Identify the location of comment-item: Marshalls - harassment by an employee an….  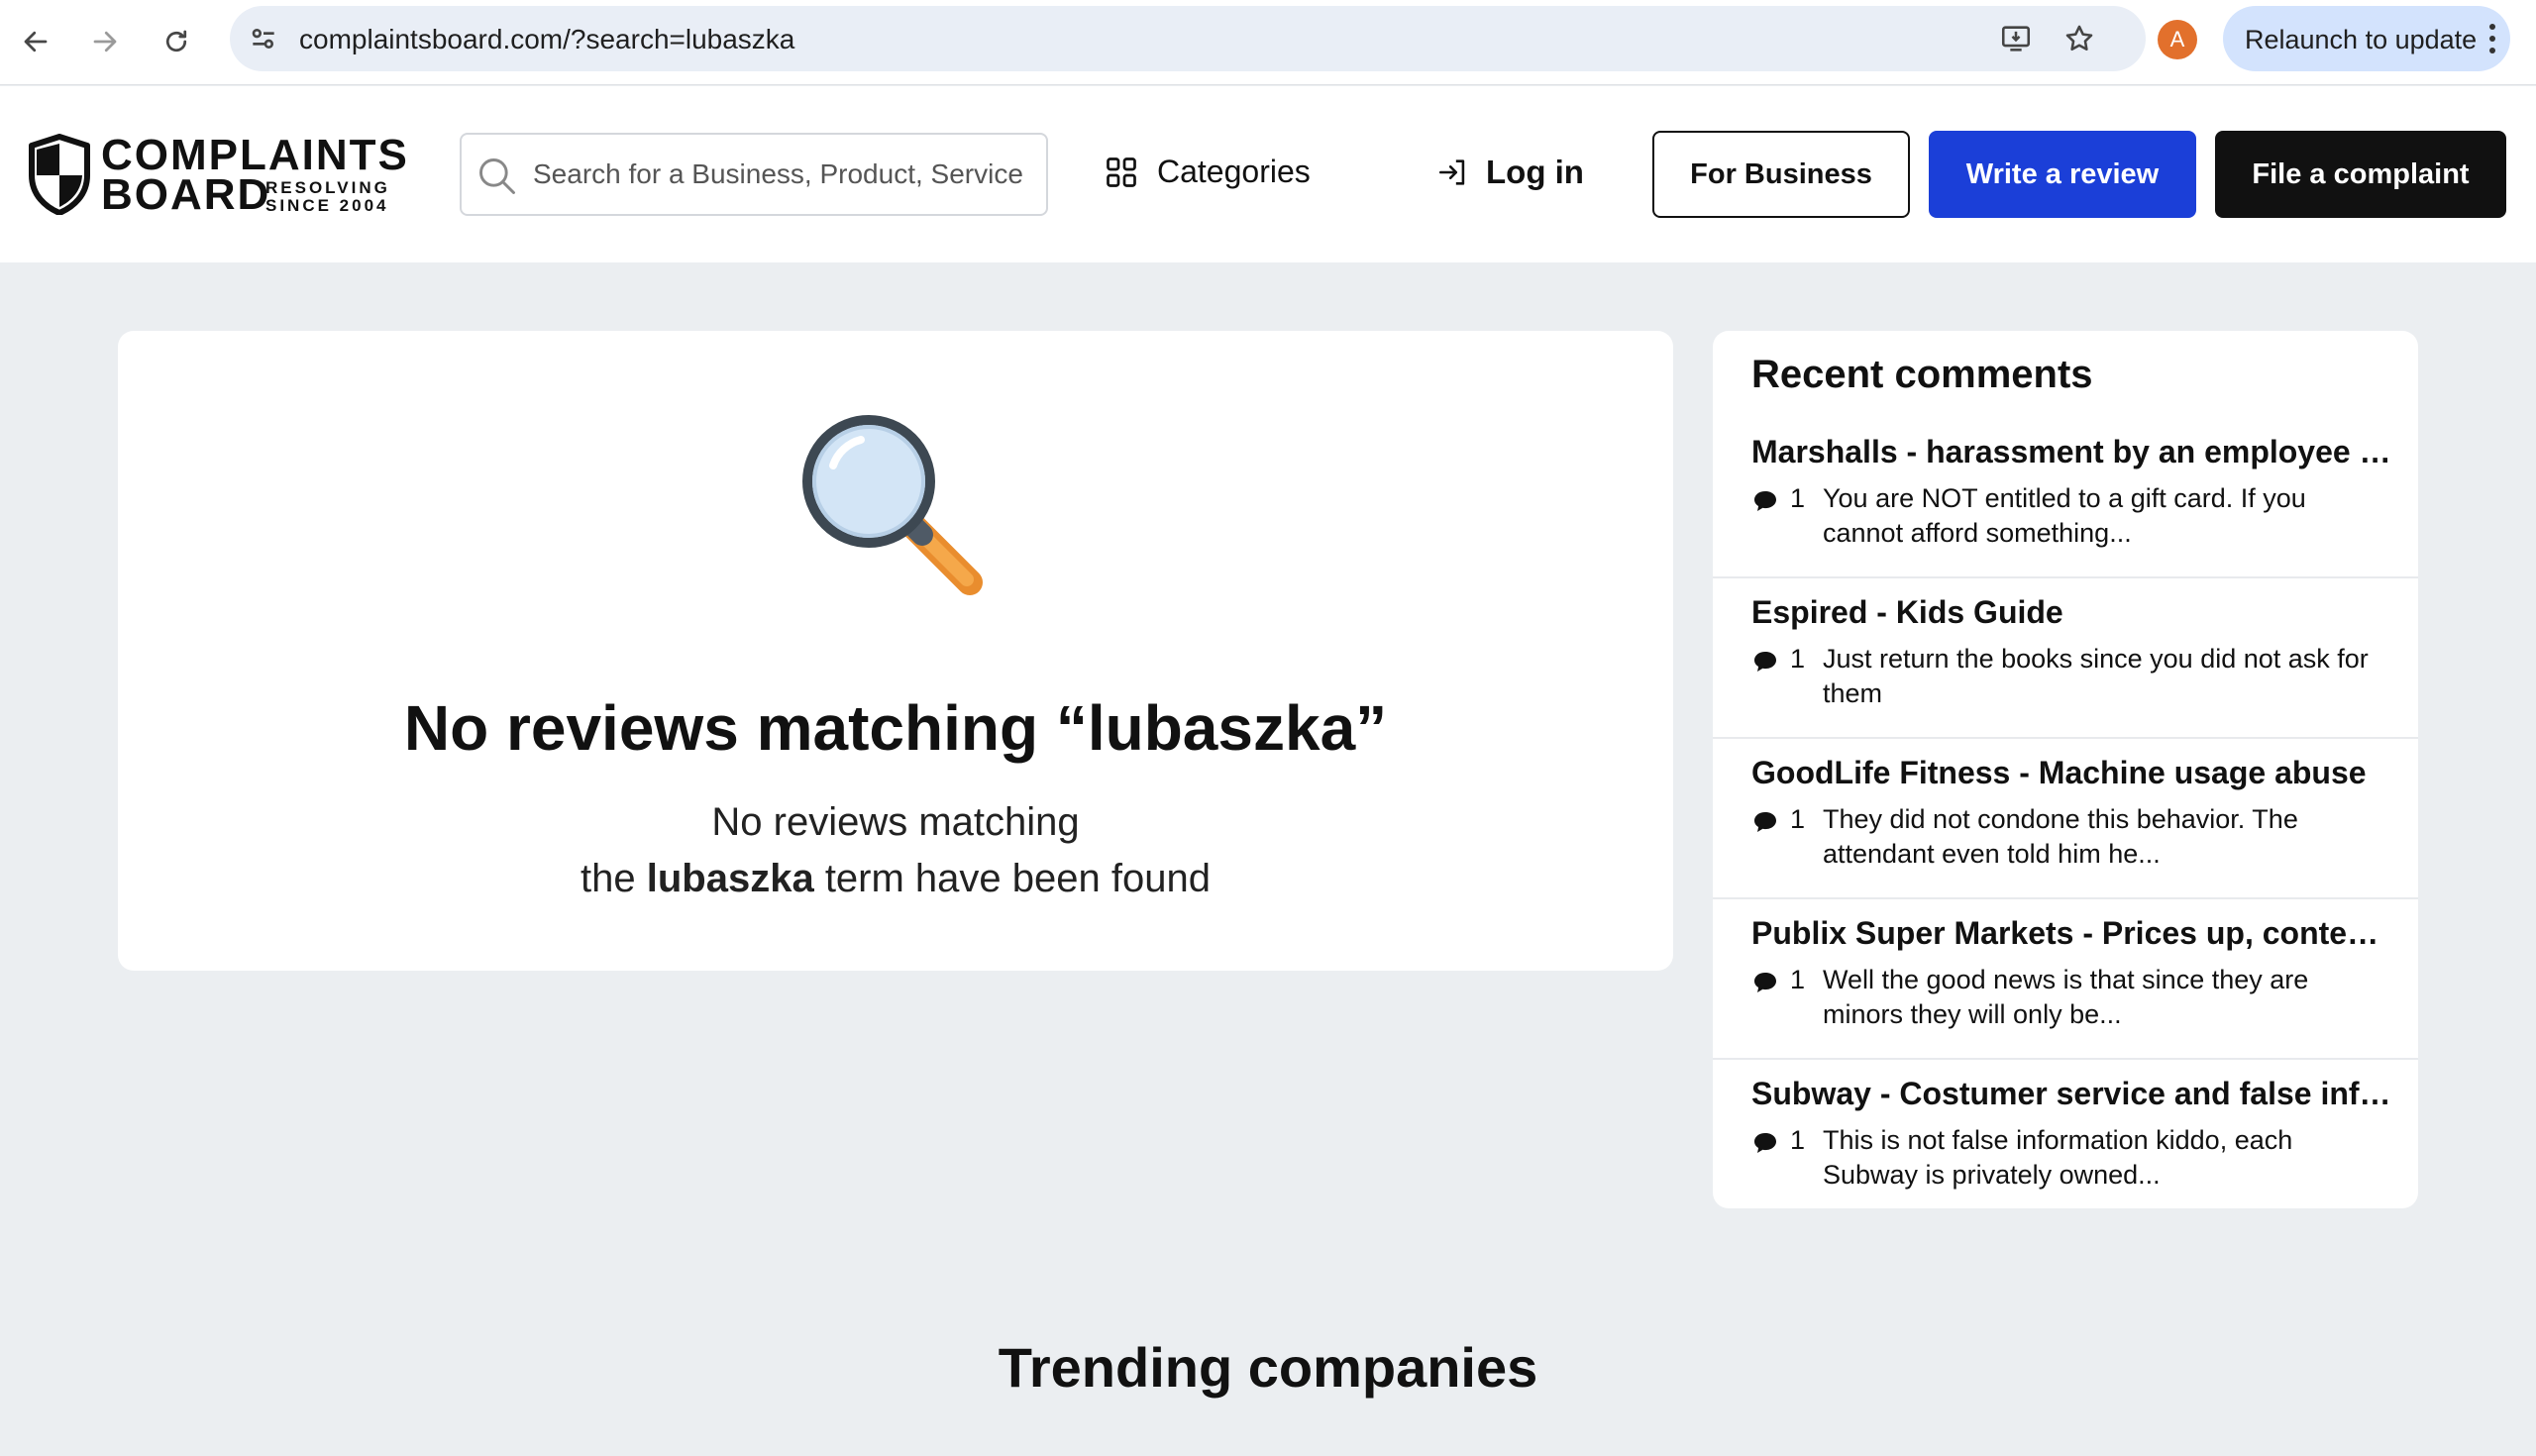
(2065, 498).